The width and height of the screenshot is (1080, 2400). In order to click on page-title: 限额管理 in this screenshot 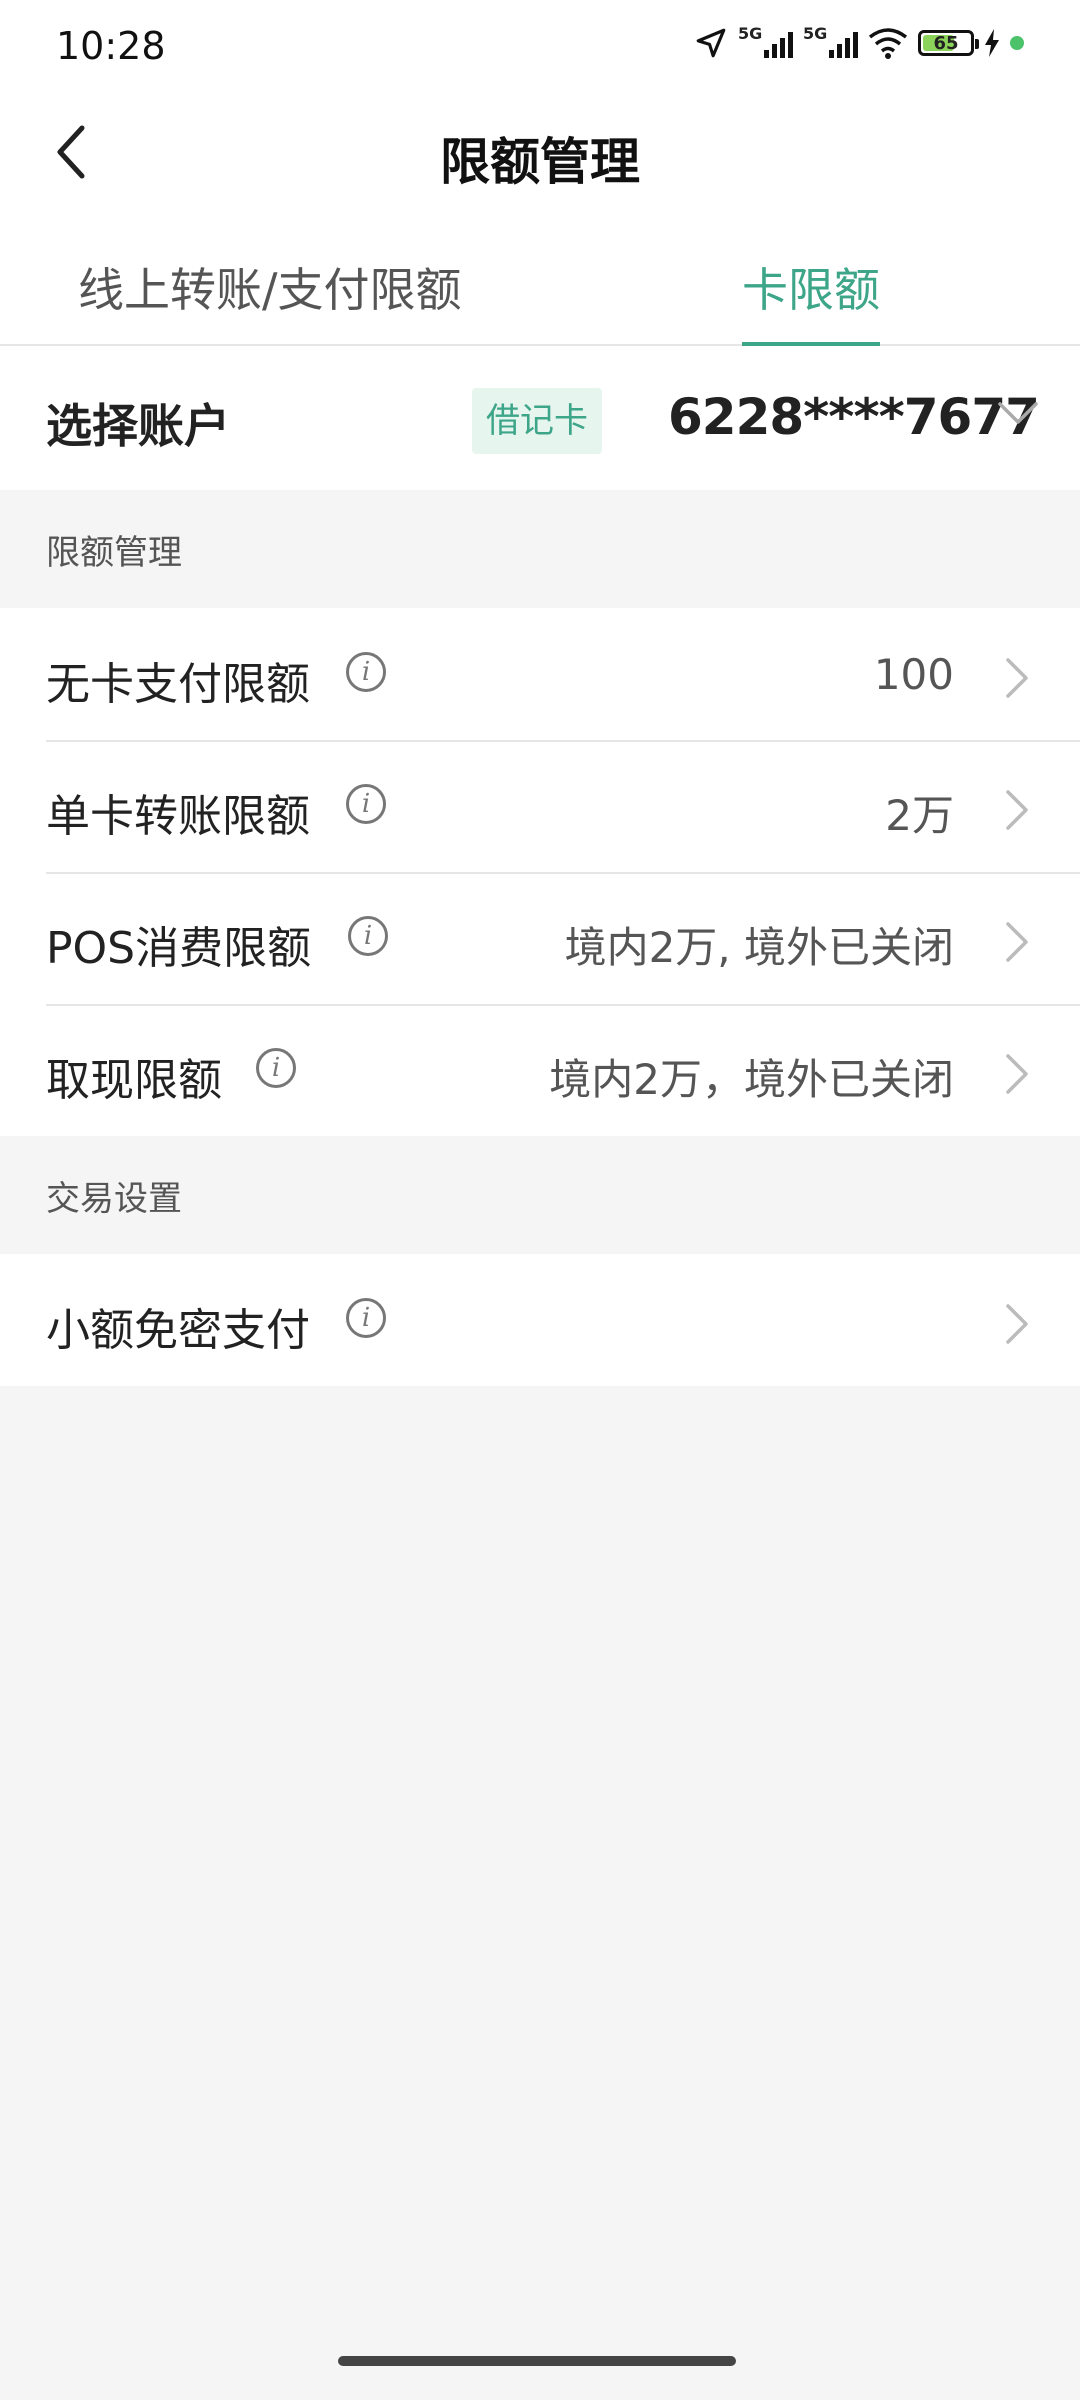, I will do `click(540, 162)`.